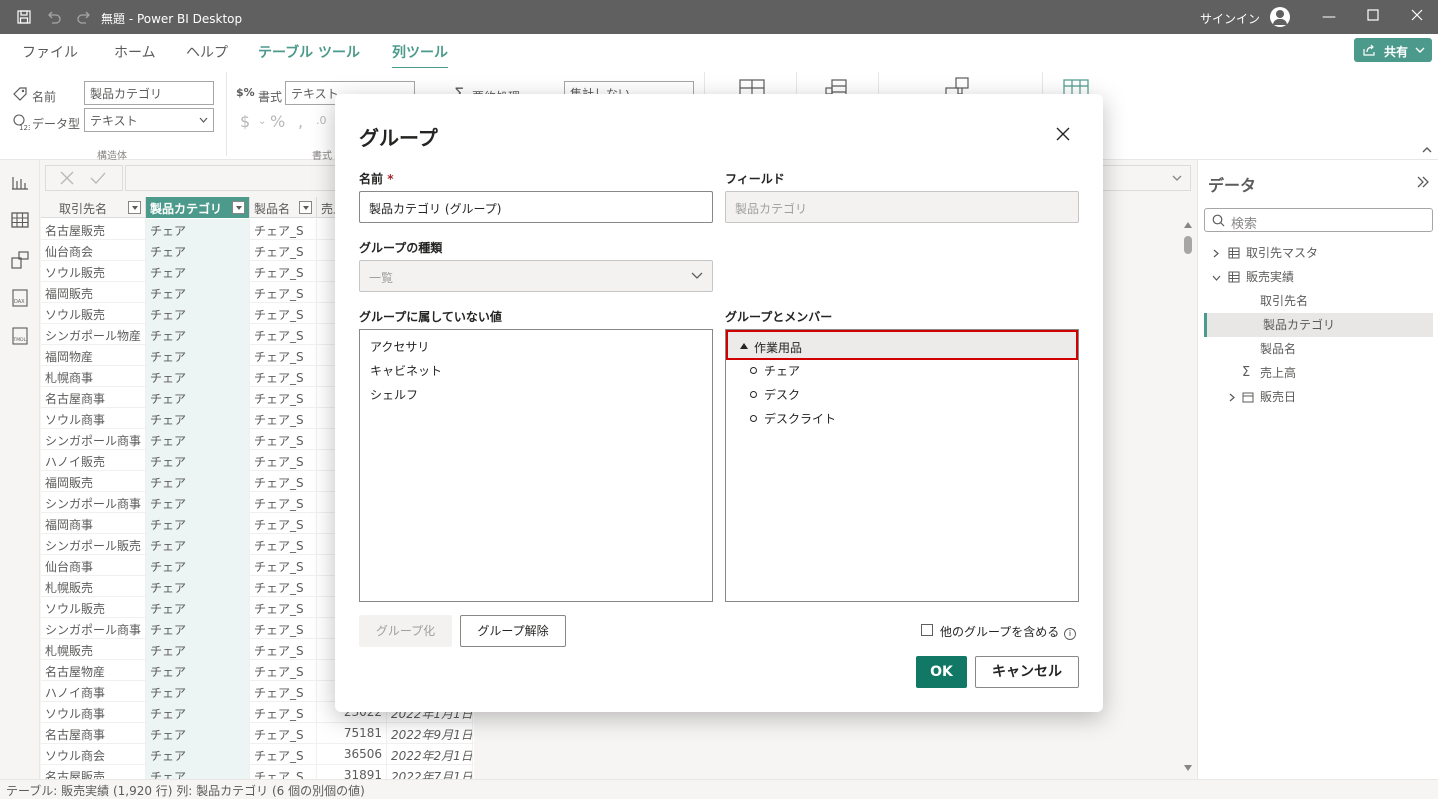  Describe the element at coordinates (774, 394) in the screenshot. I see `group-member: デスク` at that location.